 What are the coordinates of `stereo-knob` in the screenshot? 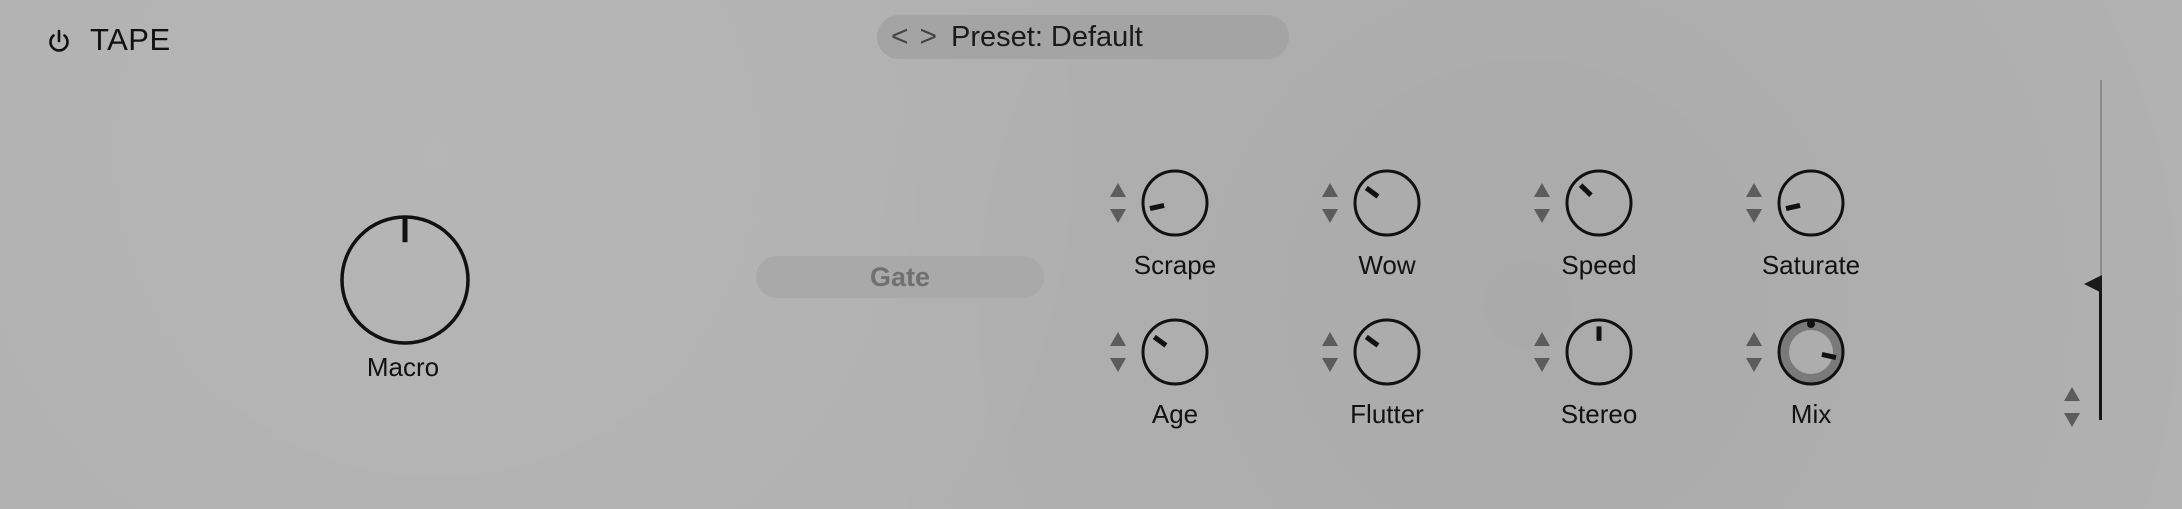 It's located at (1599, 352).